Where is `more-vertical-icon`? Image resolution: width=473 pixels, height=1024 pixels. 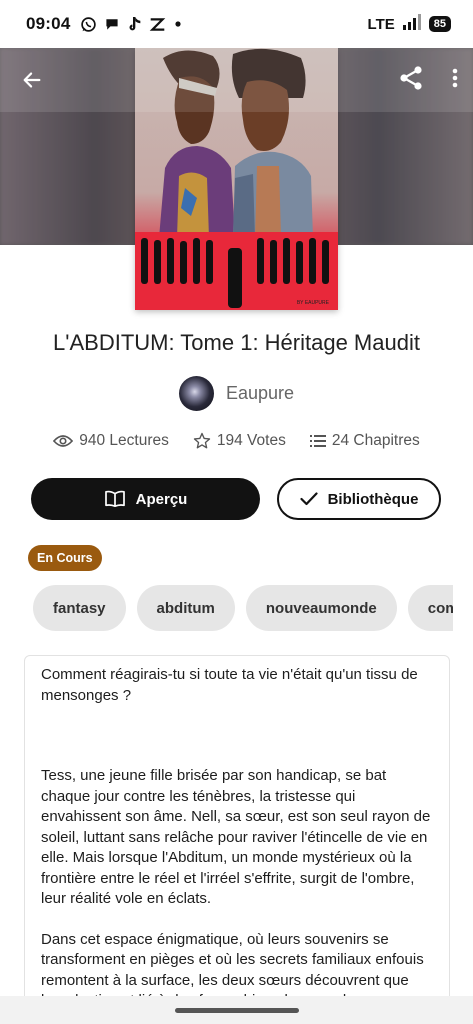 more-vertical-icon is located at coordinates (455, 77).